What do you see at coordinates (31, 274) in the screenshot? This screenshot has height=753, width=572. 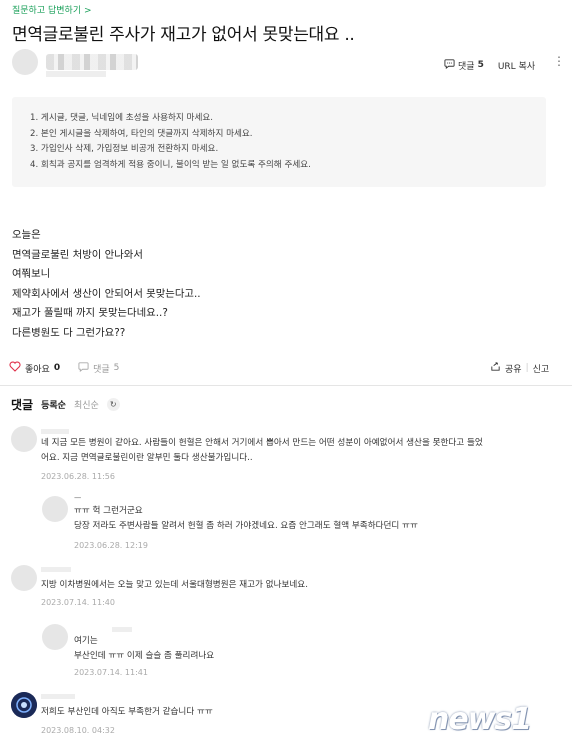 I see `post-line: 여쭤보니` at bounding box center [31, 274].